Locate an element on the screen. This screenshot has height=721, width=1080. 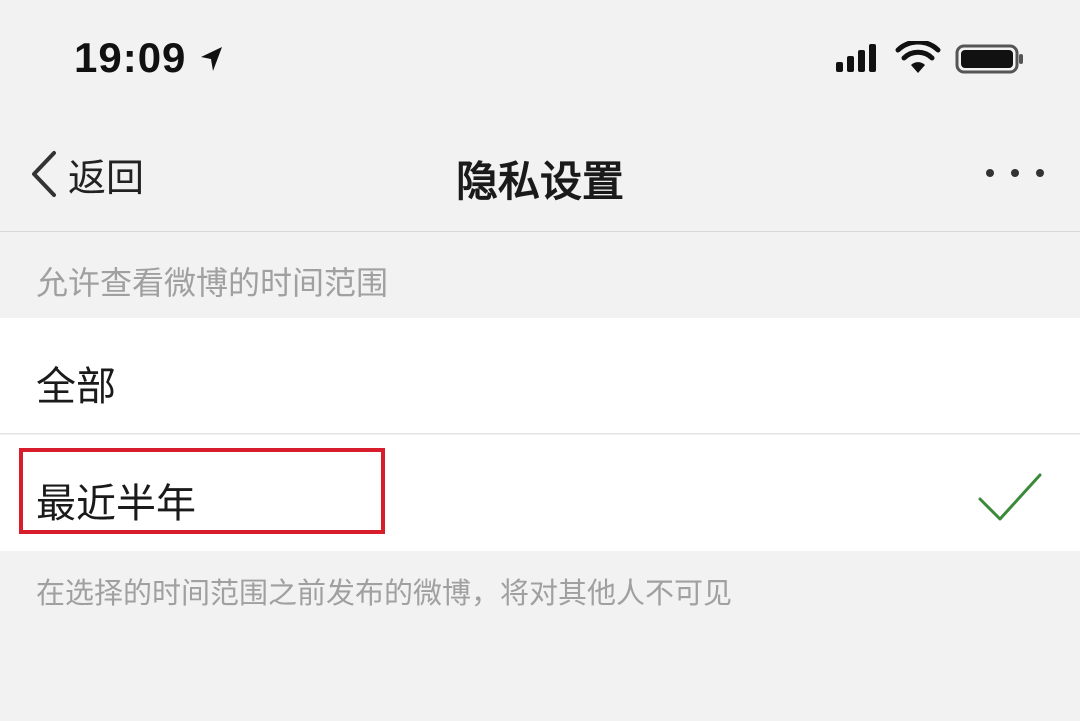
option-label: 全部 is located at coordinates (76, 387).